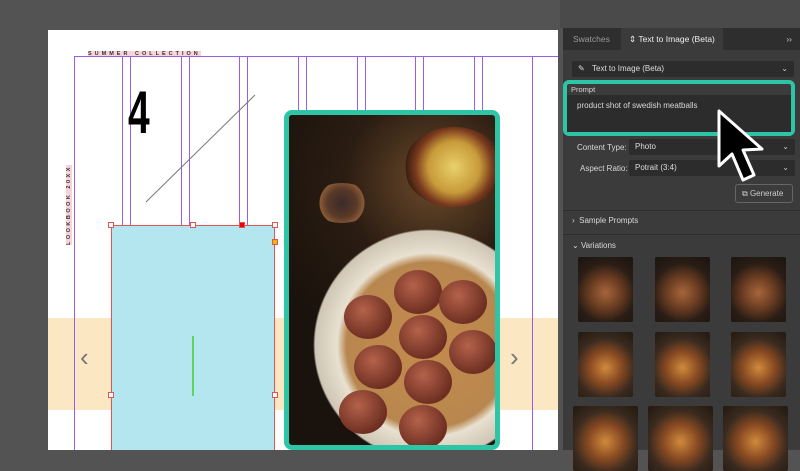 Image resolution: width=800 pixels, height=471 pixels. What do you see at coordinates (193, 336) in the screenshot?
I see `selected-rectangle` at bounding box center [193, 336].